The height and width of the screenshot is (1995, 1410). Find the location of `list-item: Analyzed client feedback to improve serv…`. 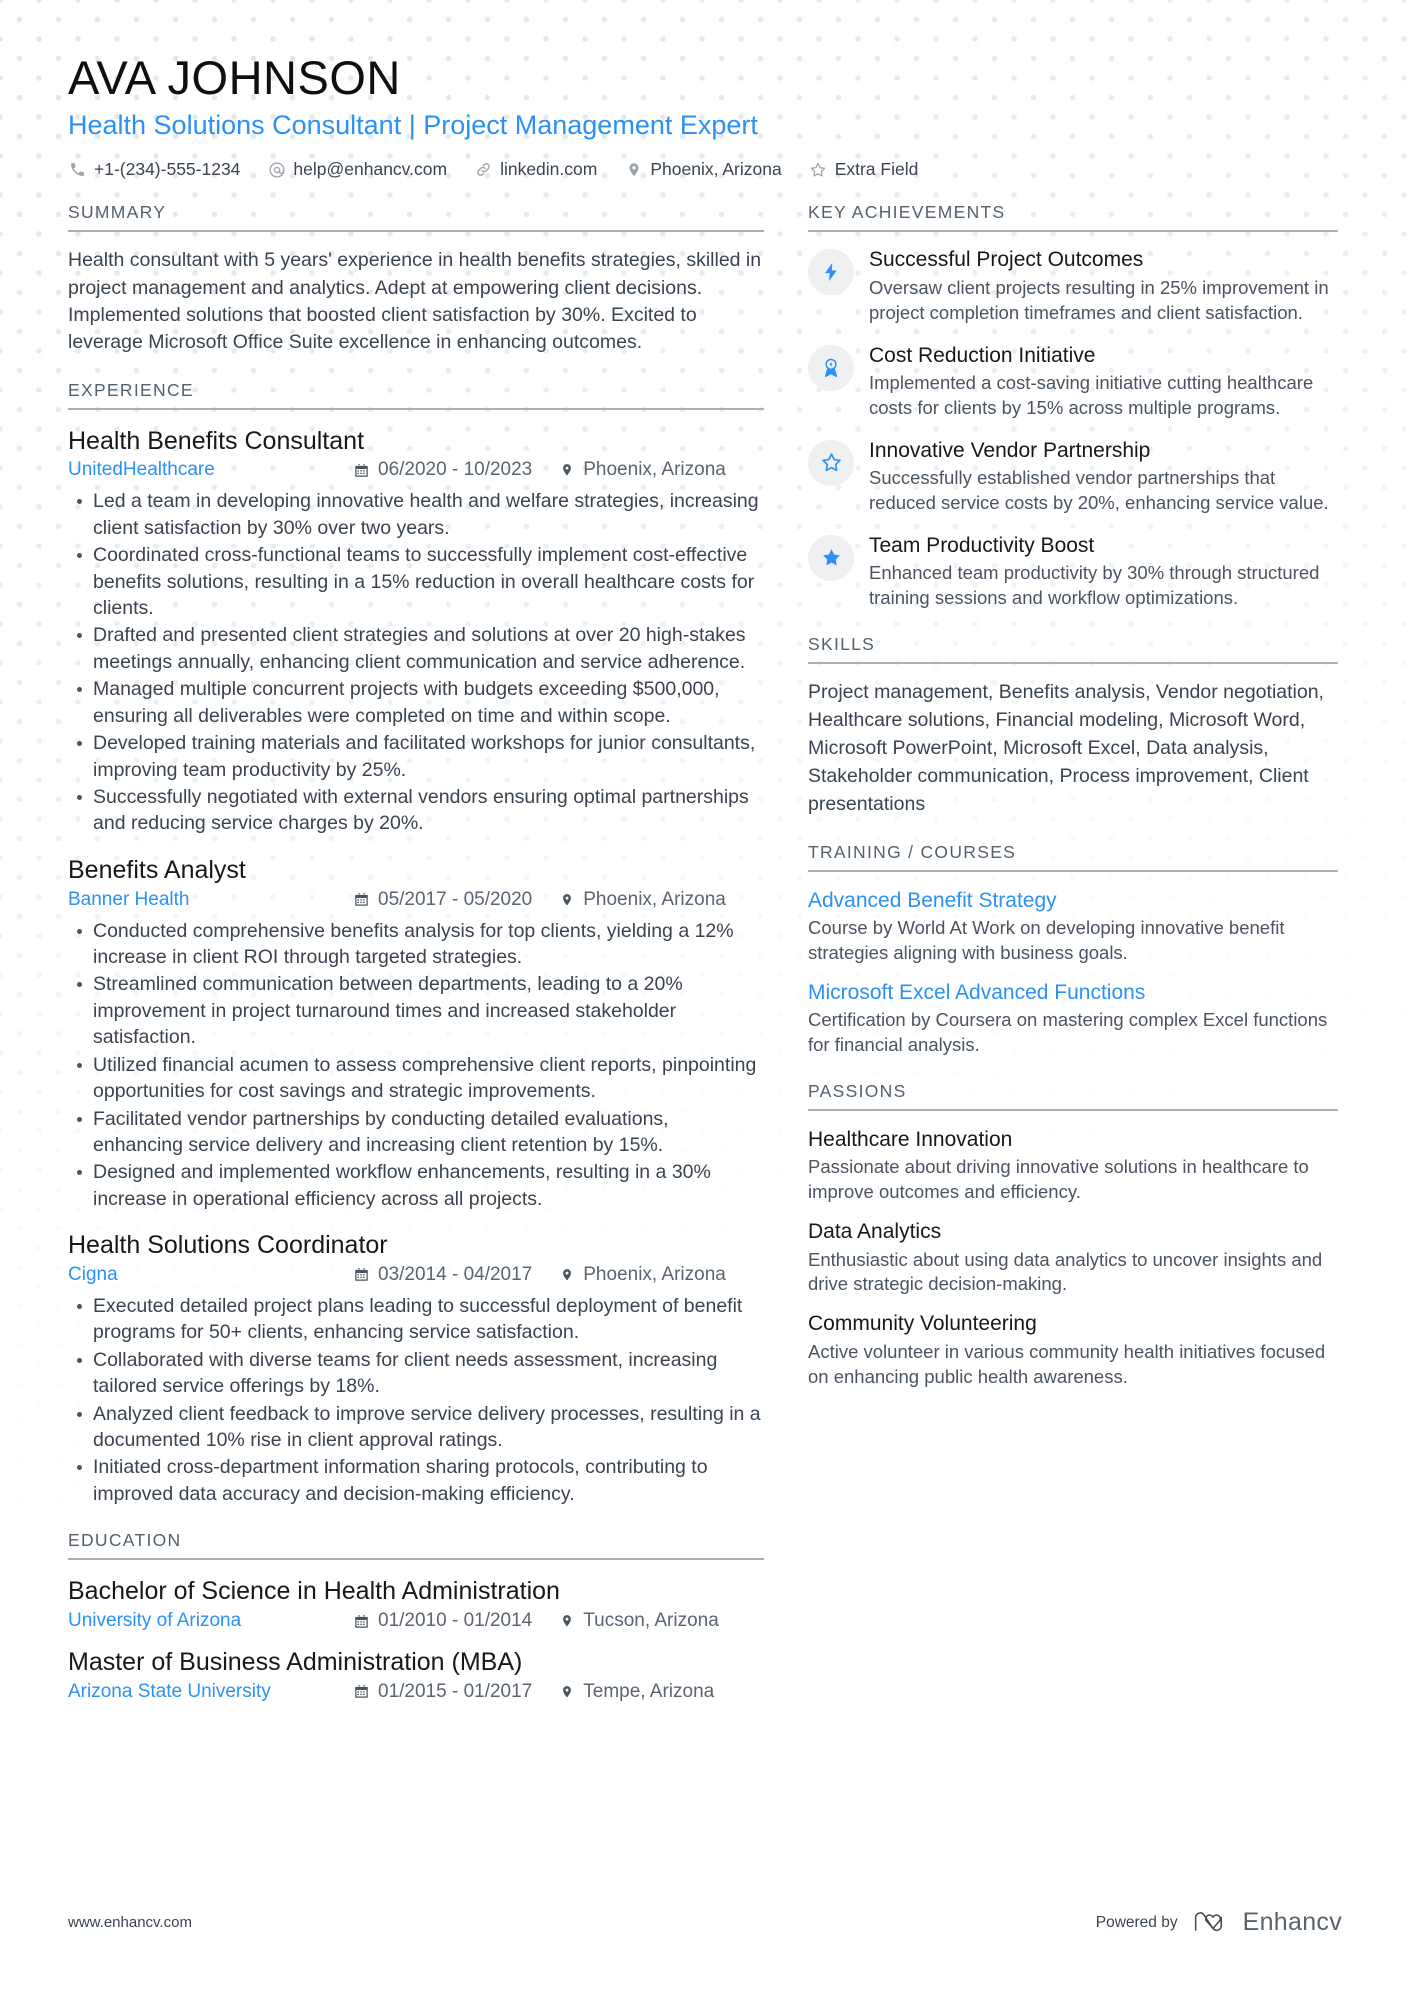

list-item: Analyzed client feedback to improve serv… is located at coordinates (417, 1427).